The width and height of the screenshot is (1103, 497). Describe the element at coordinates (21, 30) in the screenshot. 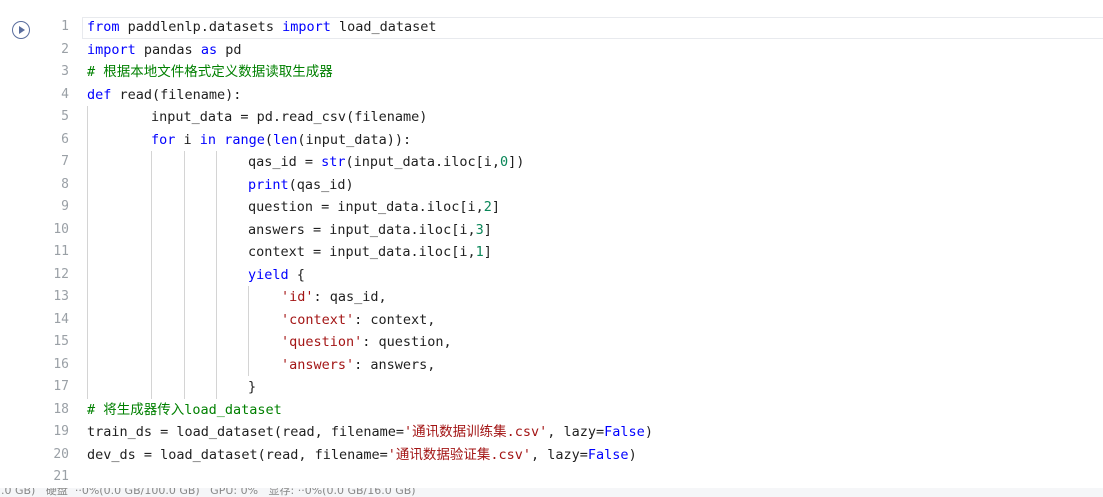

I see `run-cell-icon` at that location.